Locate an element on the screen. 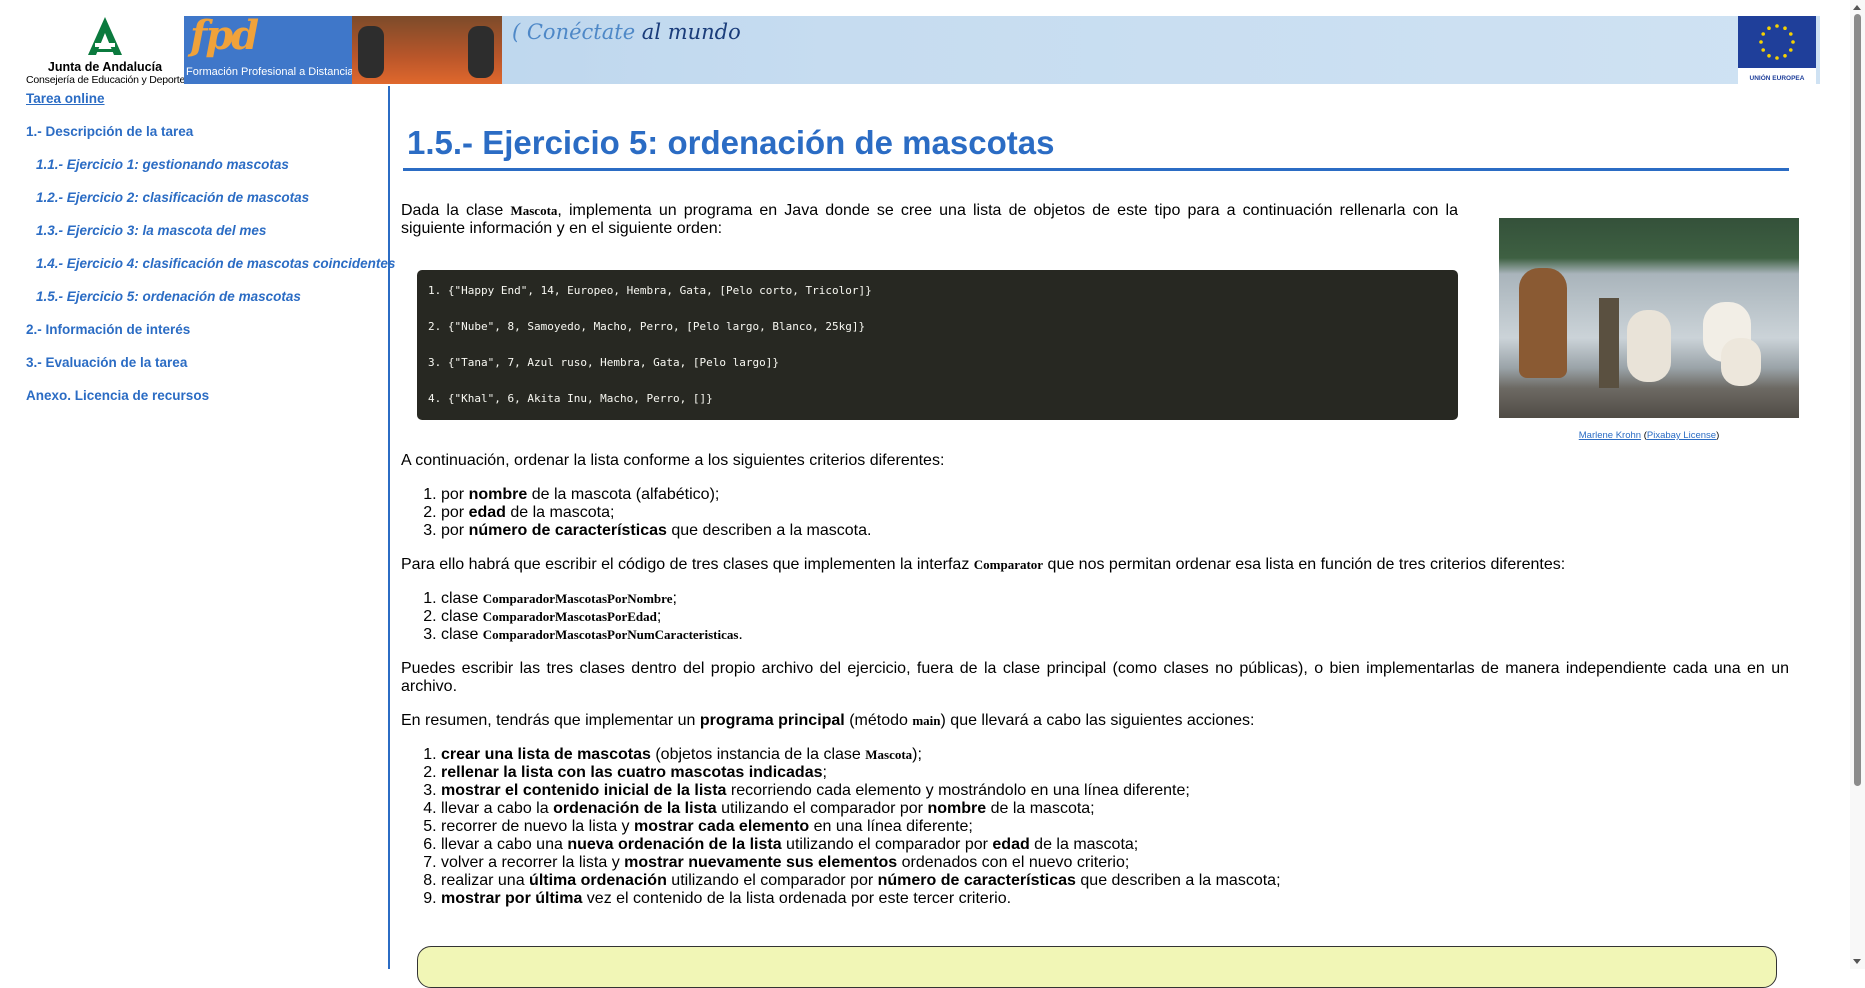  sidebar-link-ejercicio-1: 1.1.- Ejercicio 1: gestionando mascotas is located at coordinates (162, 164).